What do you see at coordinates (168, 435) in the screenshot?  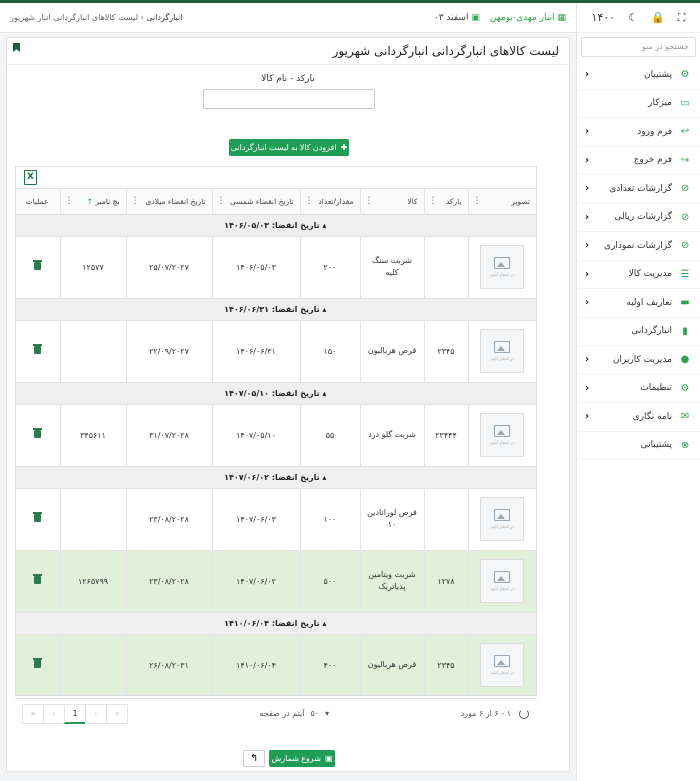 I see `expiry-miladi-cell: ۳۱/۰۷/۲۰۲۸` at bounding box center [168, 435].